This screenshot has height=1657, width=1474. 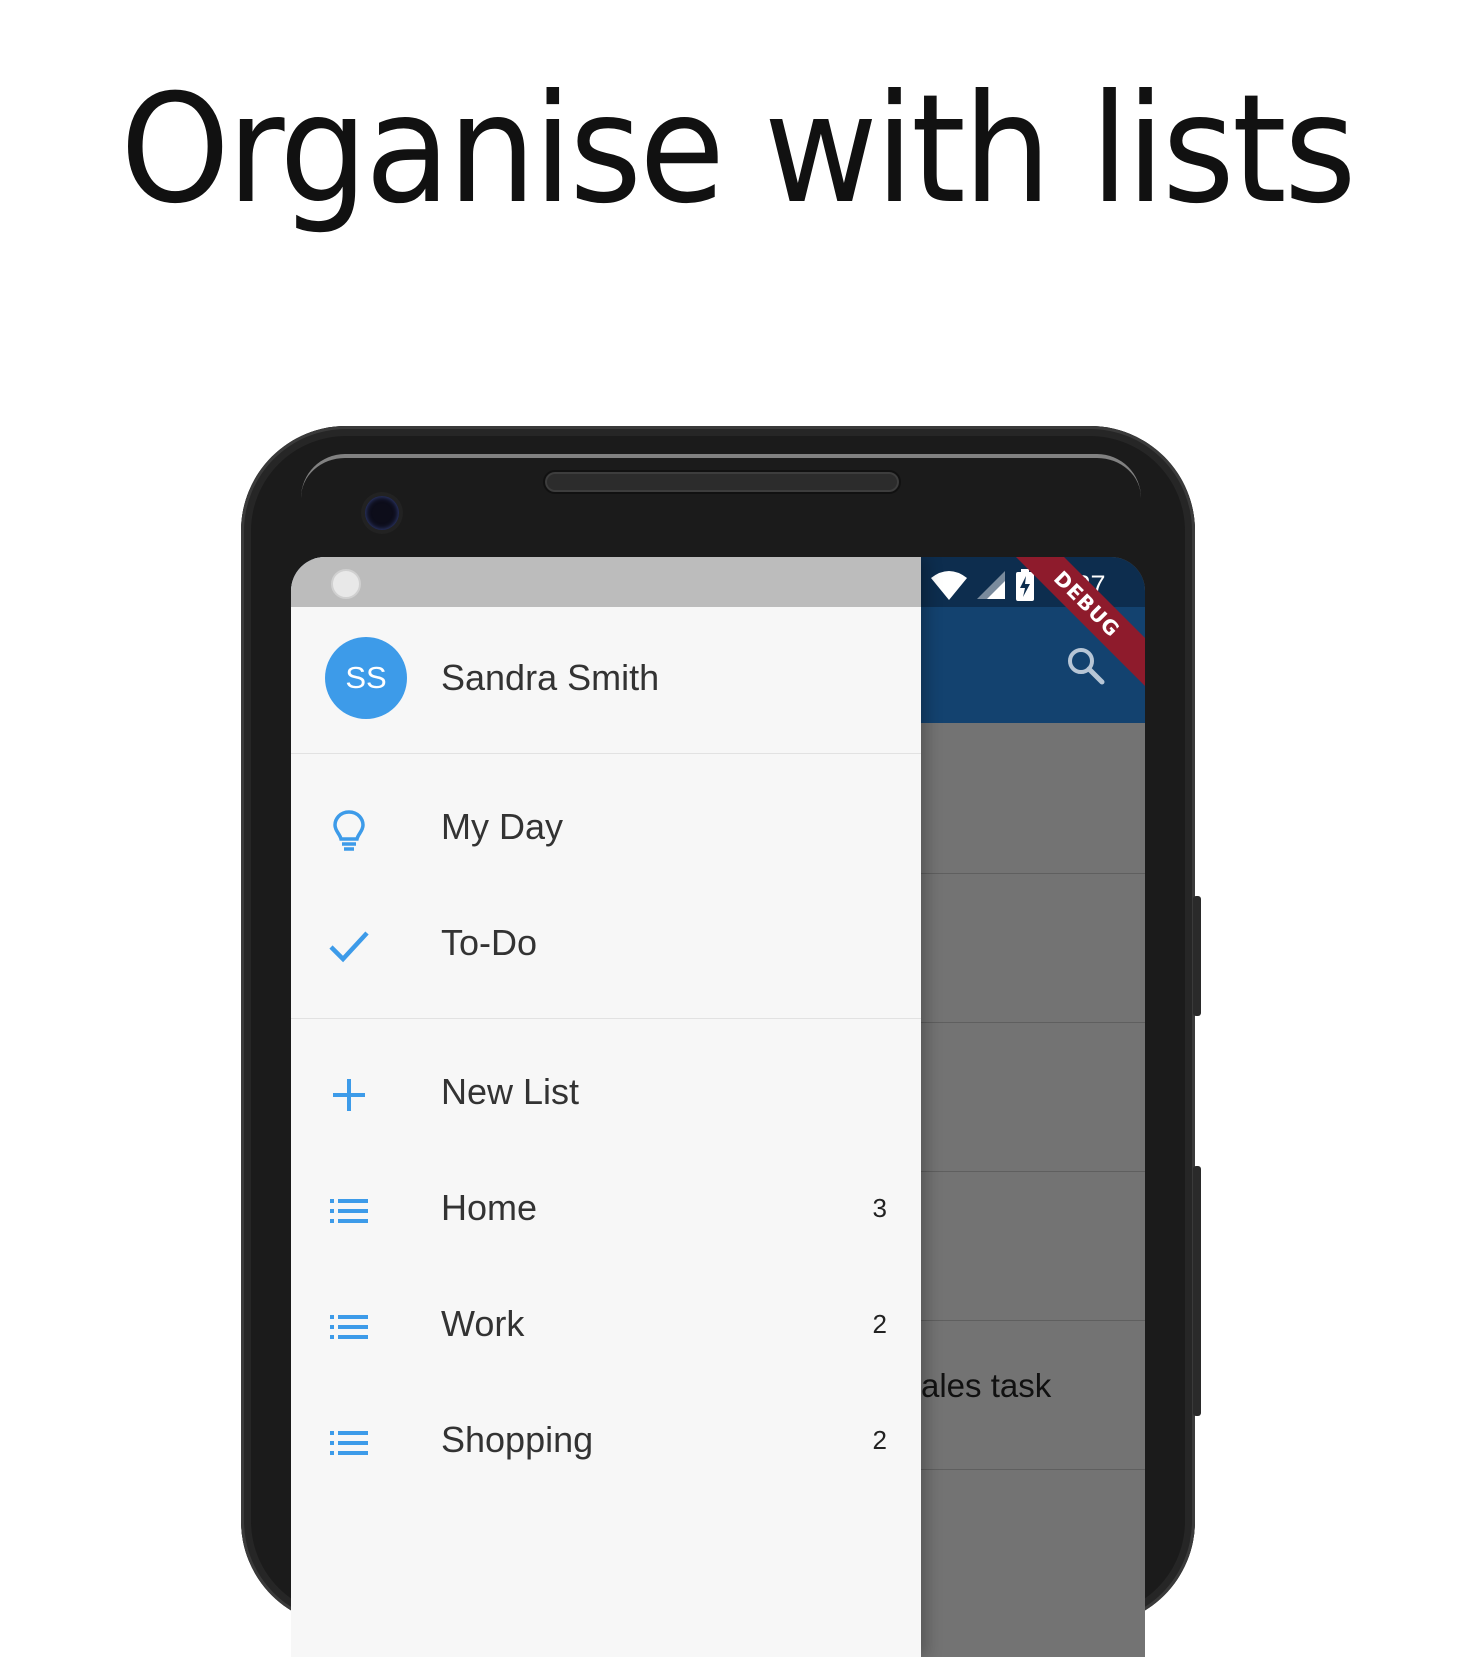 I want to click on drawer-item-label: New List, so click(x=510, y=1091).